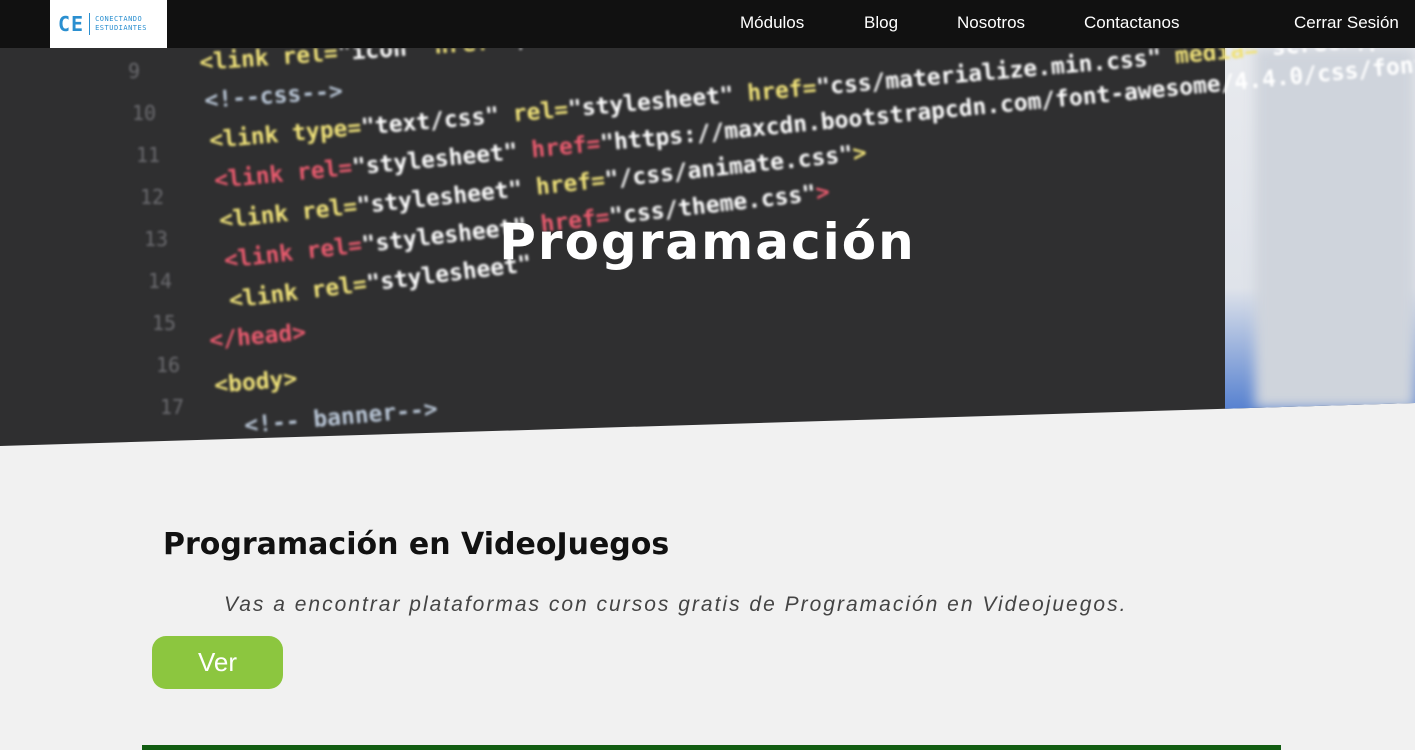 This screenshot has width=1415, height=750. I want to click on code-line-number: 15, so click(164, 323).